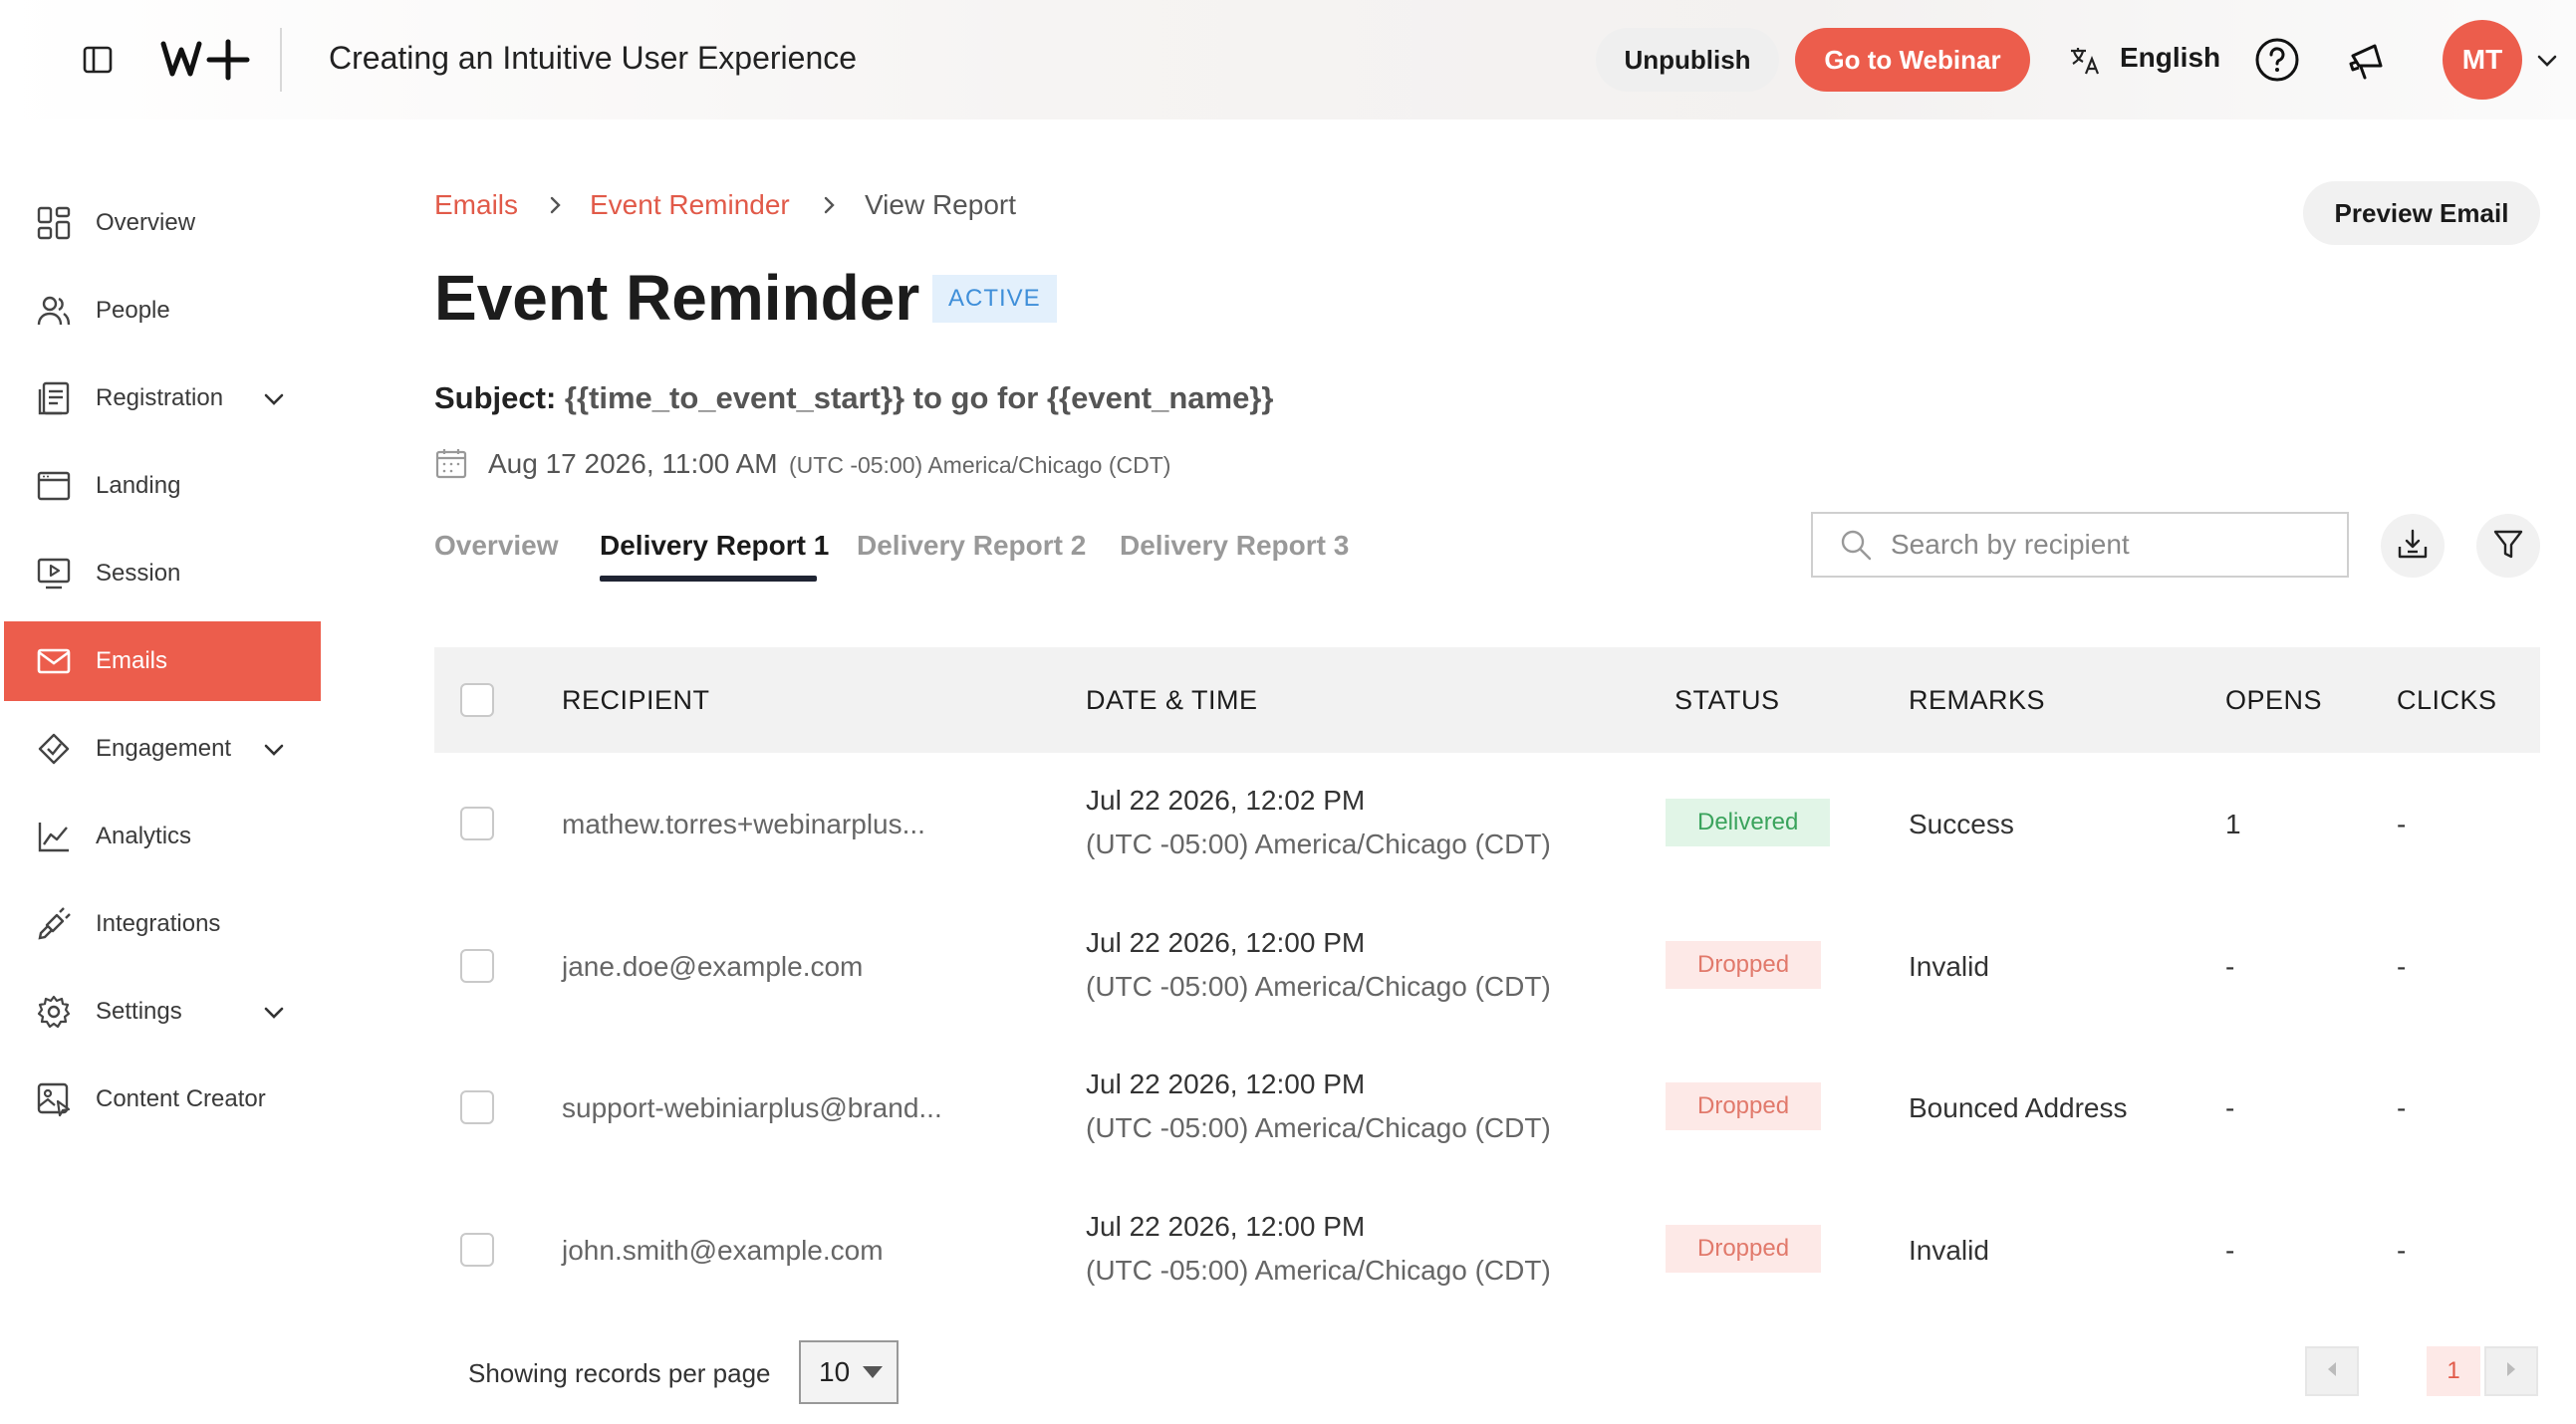 The image size is (2576, 1424). I want to click on column-header-status: STATUS, so click(1727, 700).